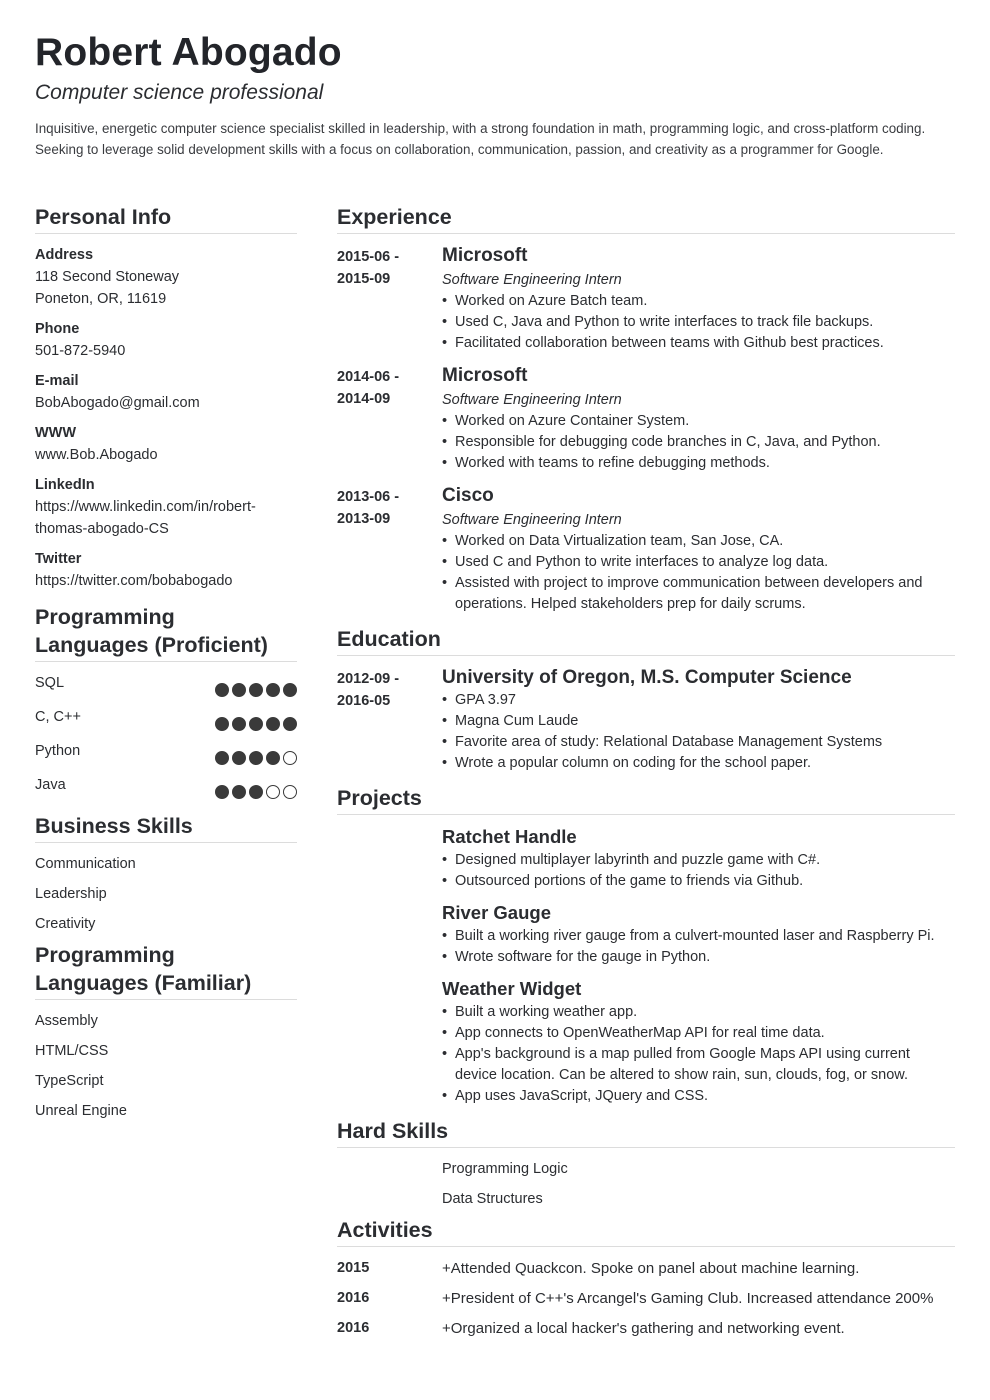 The height and width of the screenshot is (1400, 990). I want to click on skill-row: Python, so click(166, 755).